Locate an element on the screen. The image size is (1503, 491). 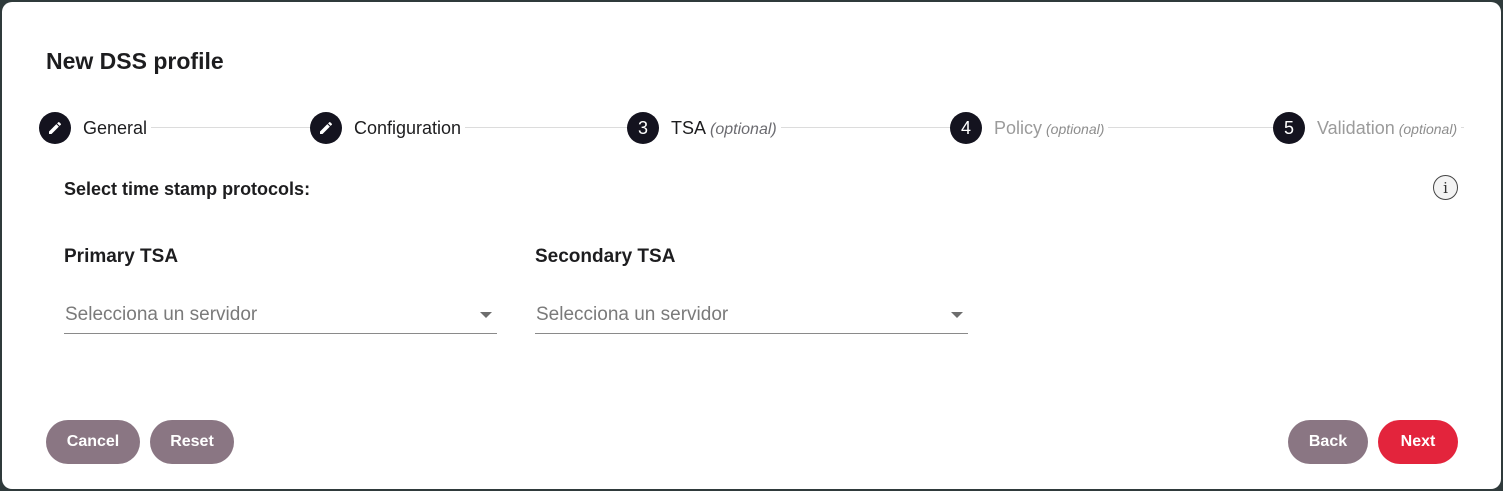
primary-tsa-label: Primary TSA is located at coordinates (121, 256).